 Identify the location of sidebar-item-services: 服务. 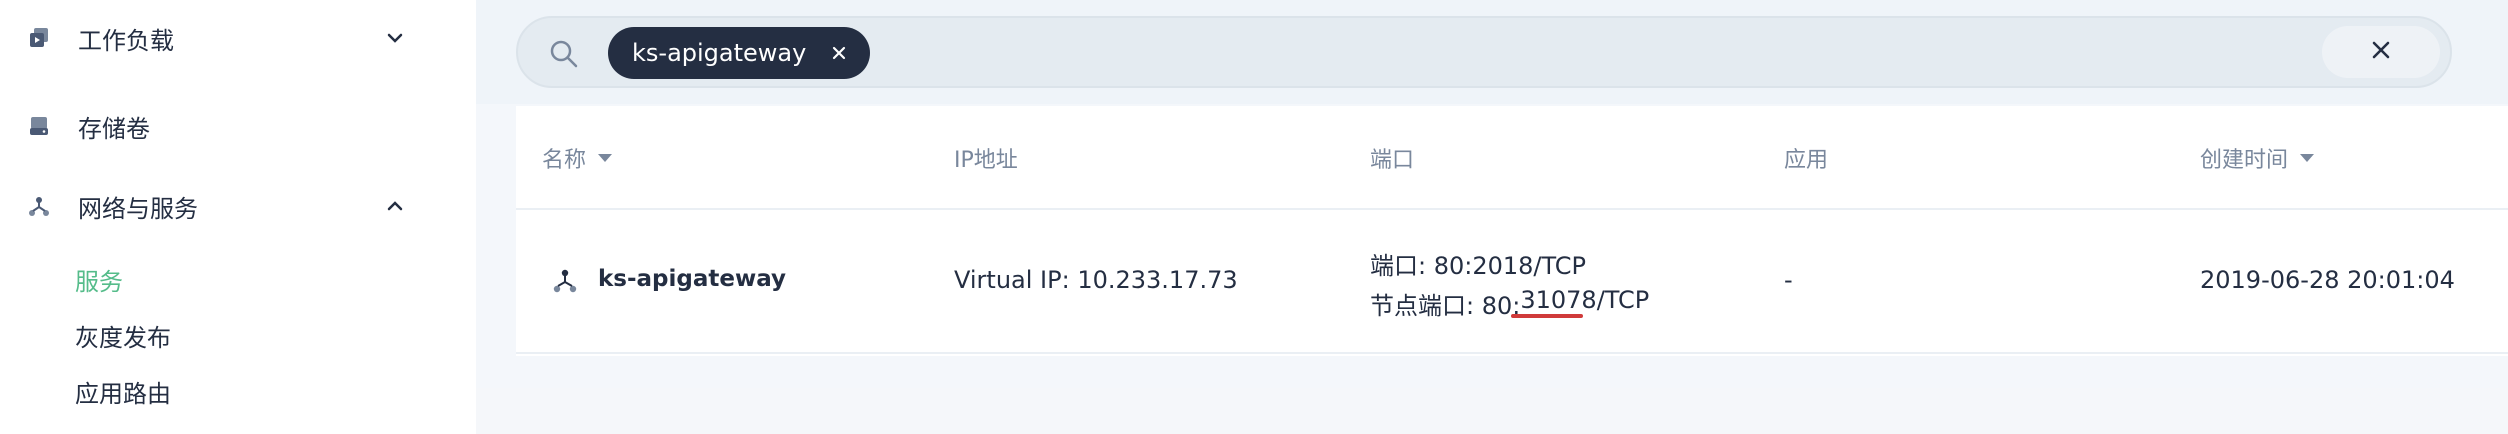
(99, 279).